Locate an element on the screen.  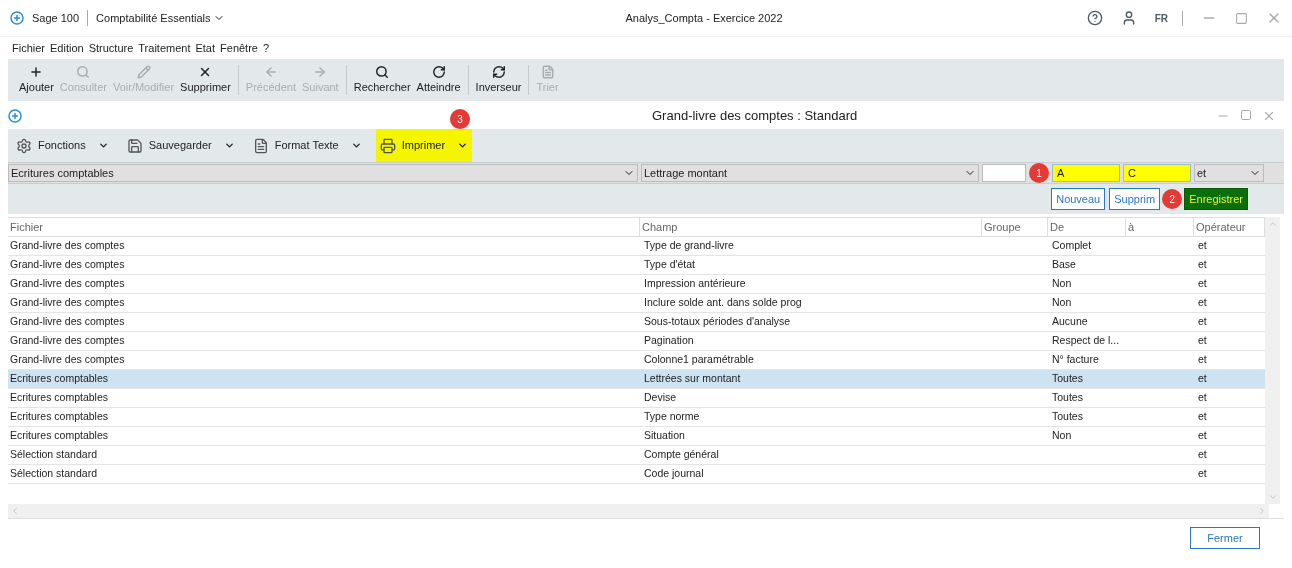
column-header: Champ is located at coordinates (811, 227).